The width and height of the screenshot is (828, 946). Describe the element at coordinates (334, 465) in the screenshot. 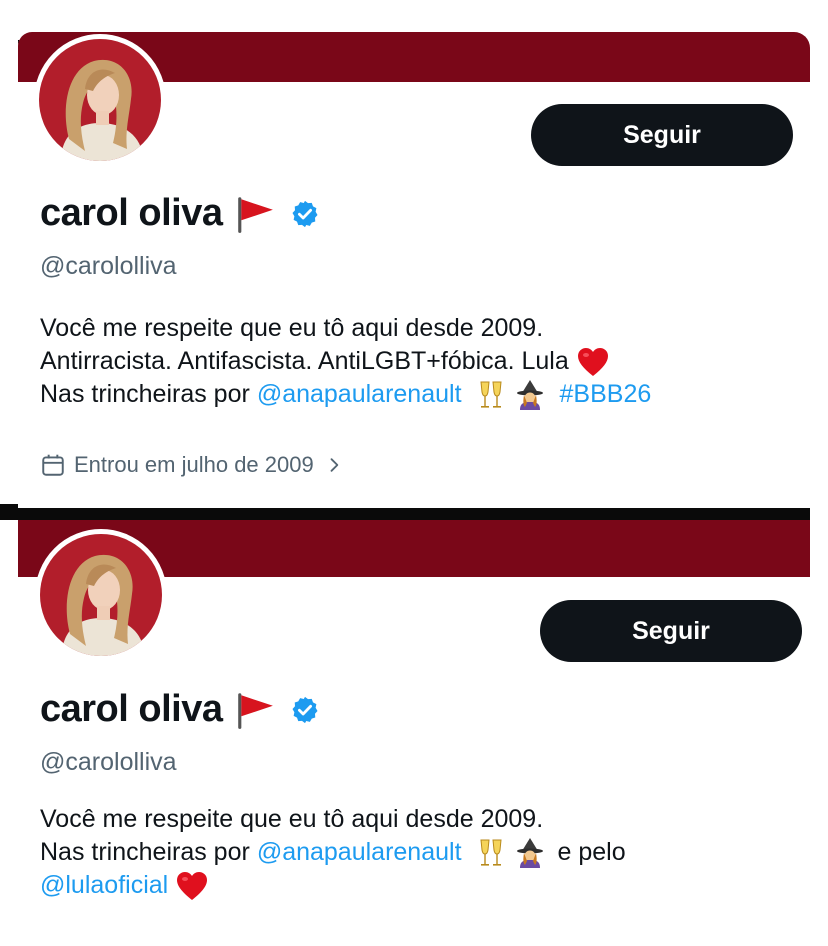

I see `chevron-right-icon` at that location.